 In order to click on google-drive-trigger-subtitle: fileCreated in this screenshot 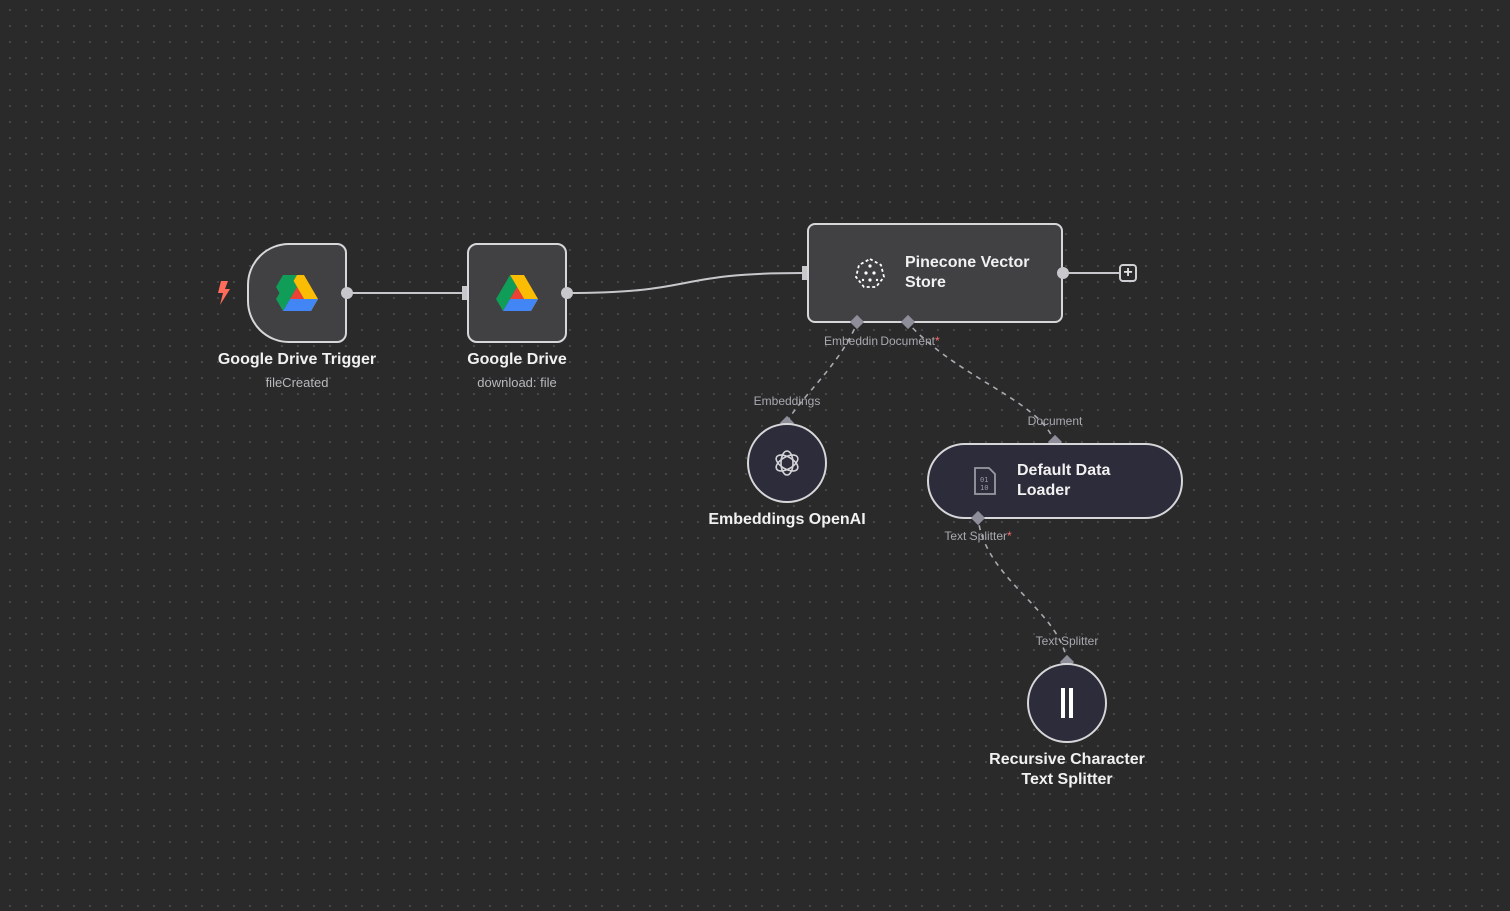, I will do `click(297, 382)`.